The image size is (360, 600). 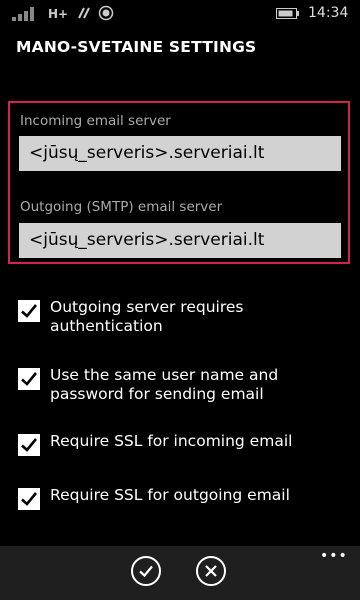 What do you see at coordinates (180, 573) in the screenshot?
I see `app-bar: •••` at bounding box center [180, 573].